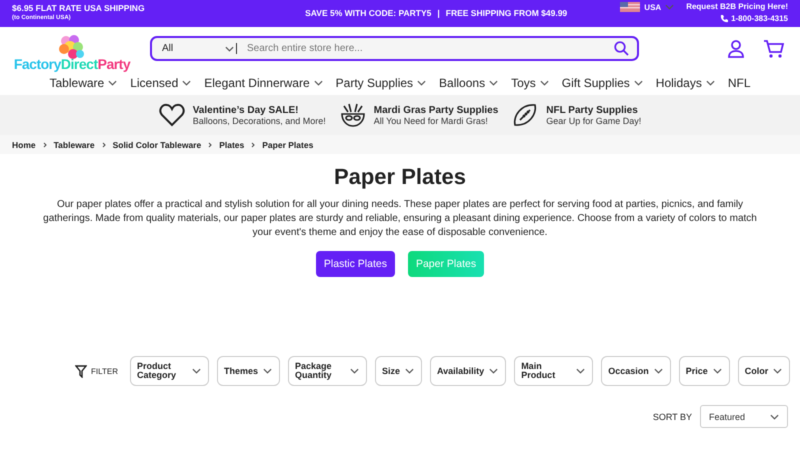 This screenshot has height=450, width=800. I want to click on mask-icon, so click(353, 115).